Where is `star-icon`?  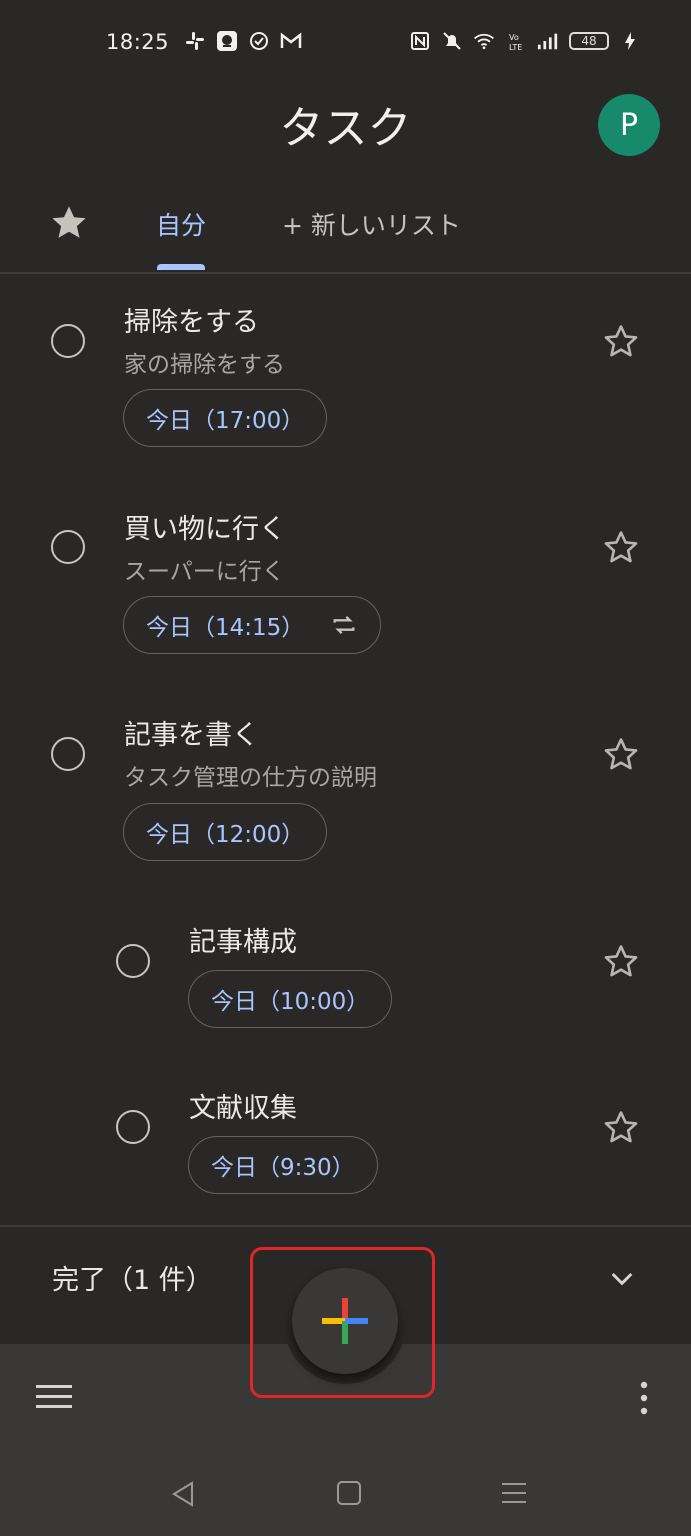 star-icon is located at coordinates (69, 222).